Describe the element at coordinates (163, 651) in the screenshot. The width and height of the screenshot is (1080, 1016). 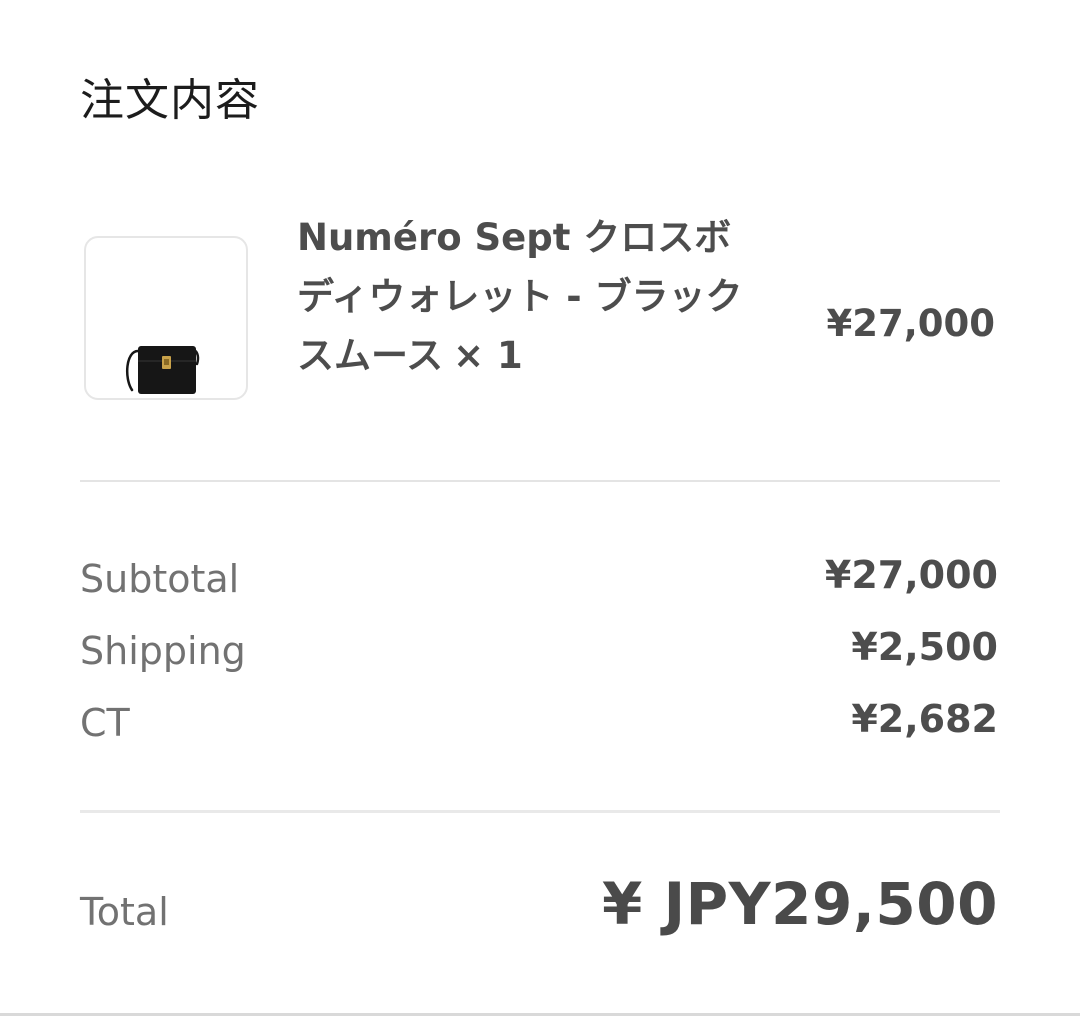
I see `shipping-label: Shipping` at that location.